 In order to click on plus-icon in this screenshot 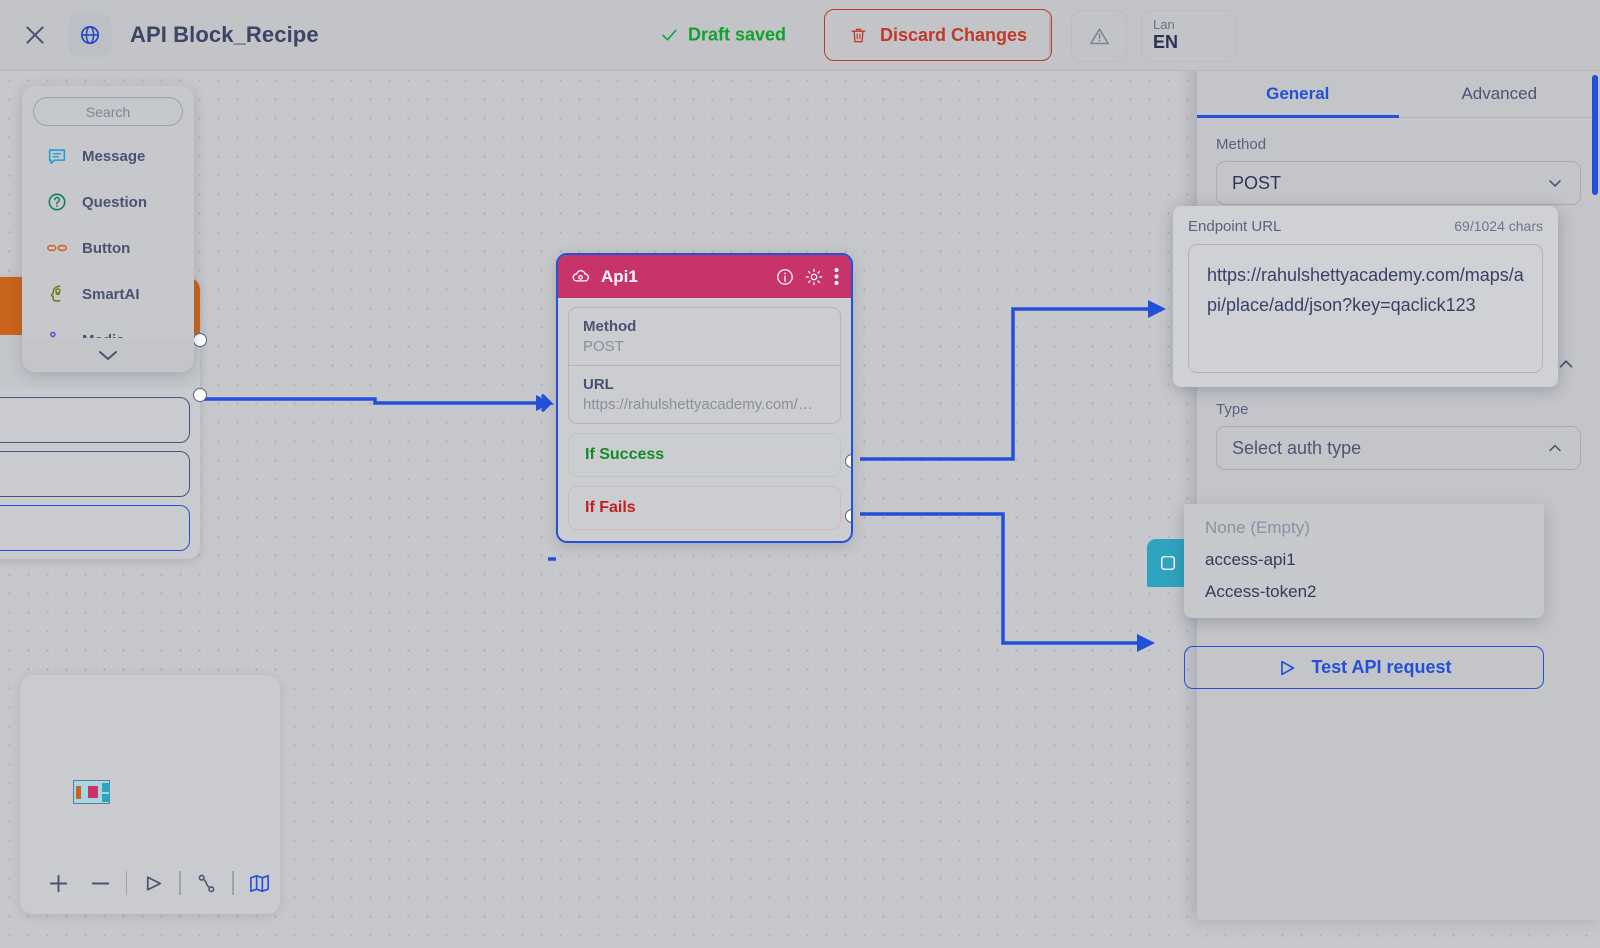, I will do `click(59, 883)`.